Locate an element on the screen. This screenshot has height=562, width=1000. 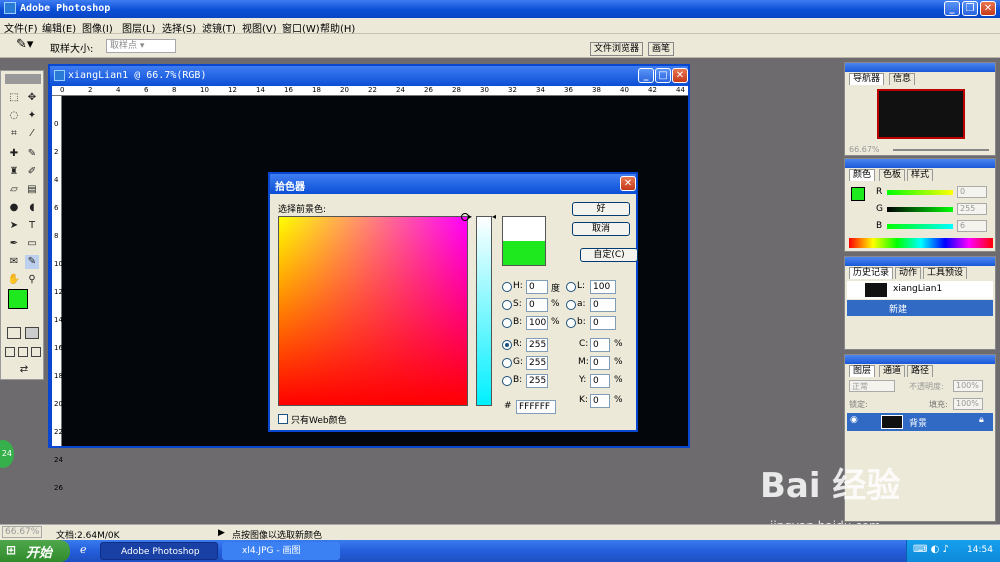
tab-layers: 图层 is located at coordinates (862, 371).